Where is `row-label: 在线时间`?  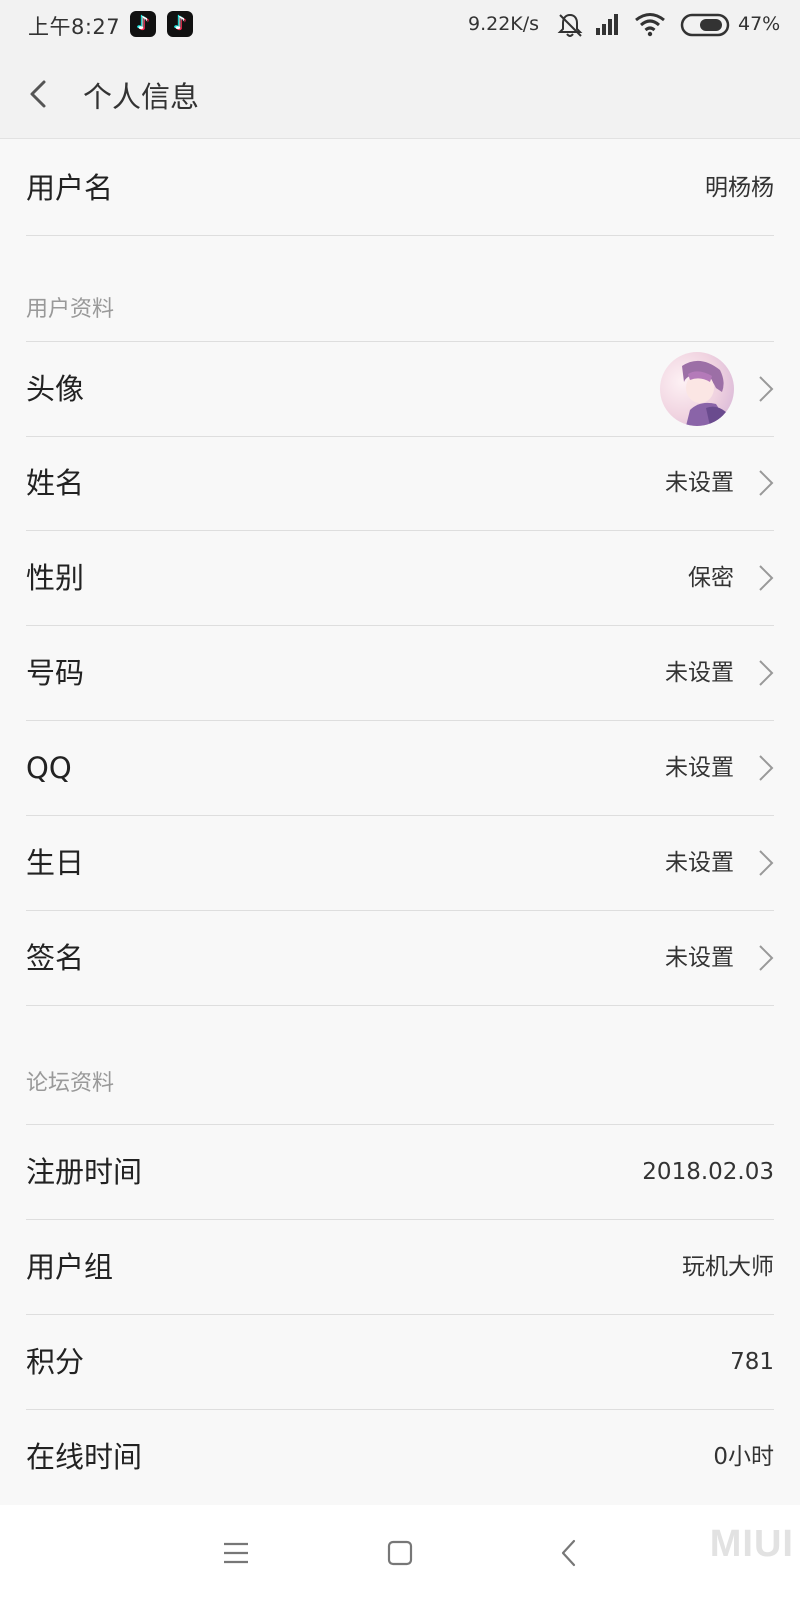 row-label: 在线时间 is located at coordinates (84, 1457).